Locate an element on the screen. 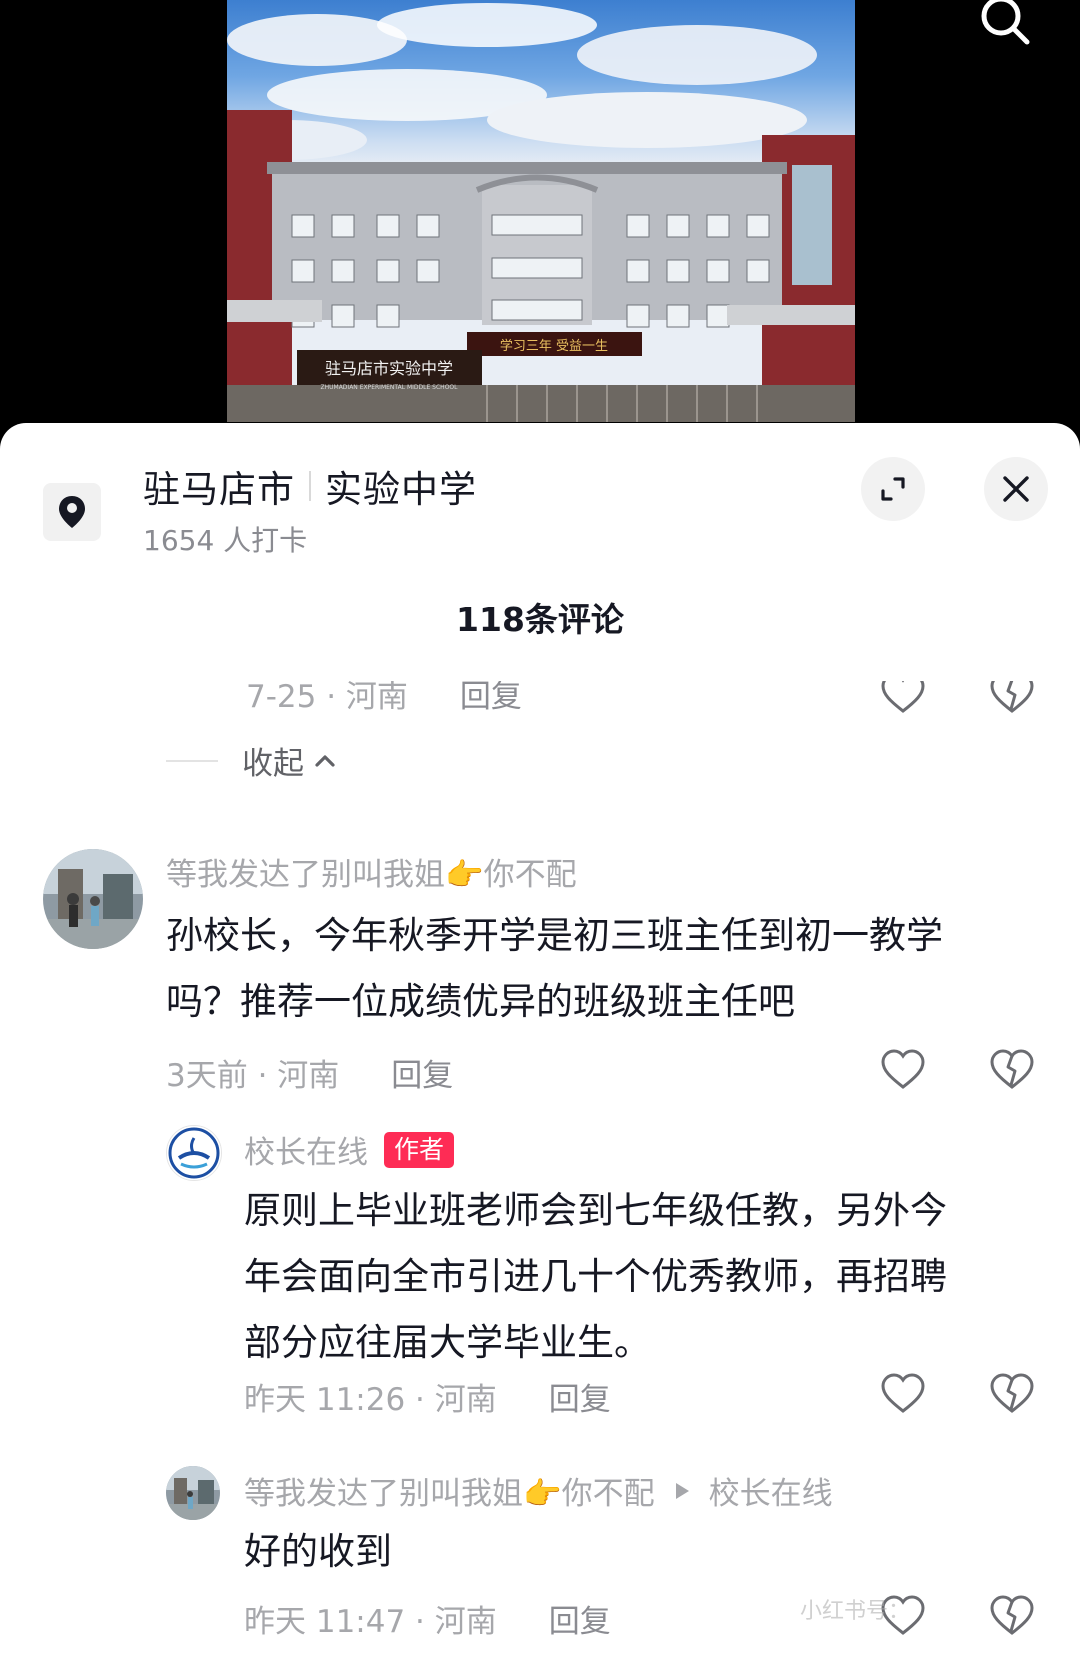 This screenshot has height=1666, width=1080. search-icon is located at coordinates (1005, 22).